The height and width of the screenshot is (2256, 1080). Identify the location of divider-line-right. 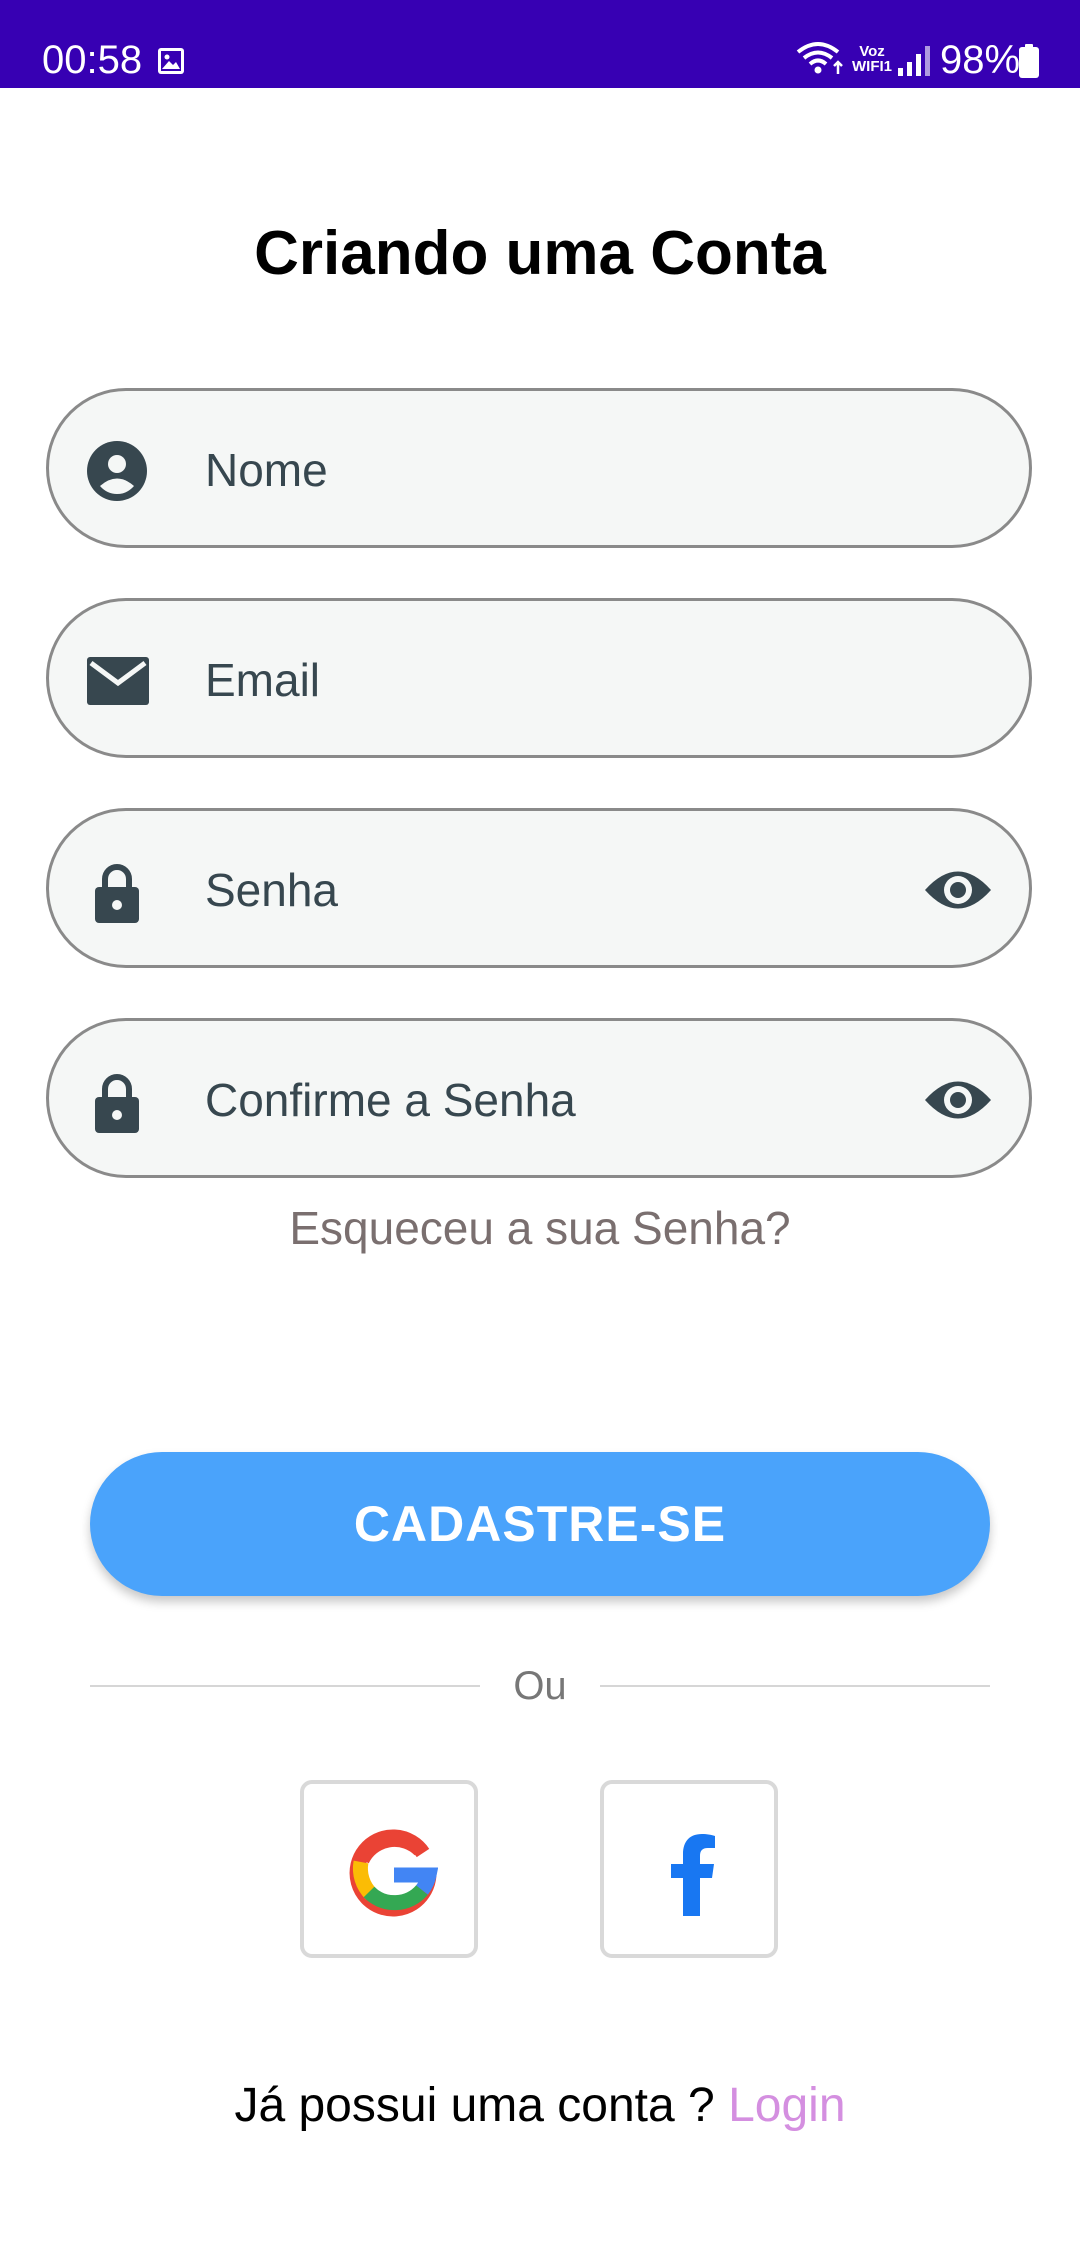
(795, 1686).